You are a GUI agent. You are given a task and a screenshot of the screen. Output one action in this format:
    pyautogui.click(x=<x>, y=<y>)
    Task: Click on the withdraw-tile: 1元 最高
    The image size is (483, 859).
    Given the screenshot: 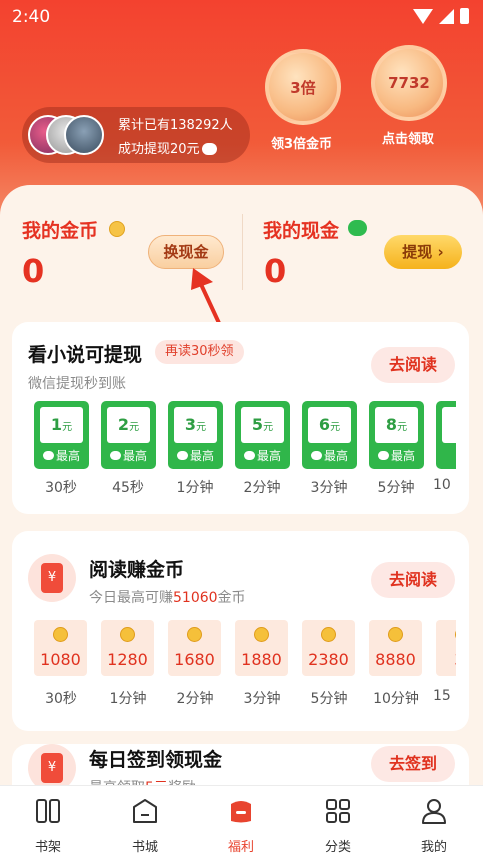 What is the action you would take?
    pyautogui.click(x=61, y=435)
    